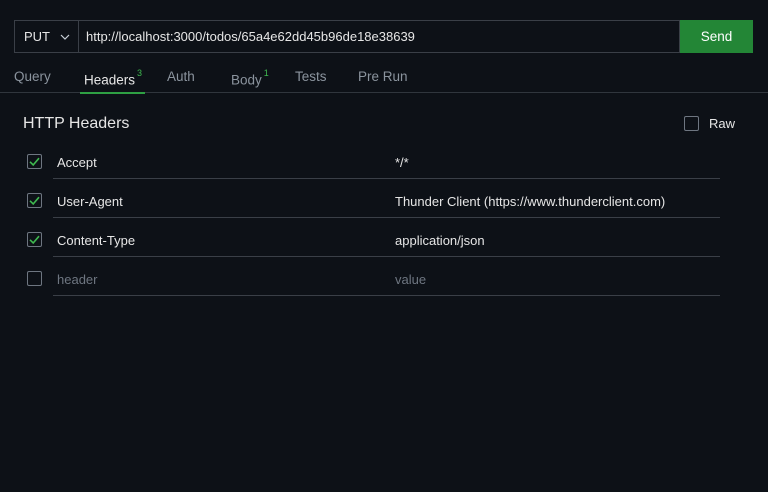  Describe the element at coordinates (231, 243) in the screenshot. I see `header-key-field: Content-Type` at that location.